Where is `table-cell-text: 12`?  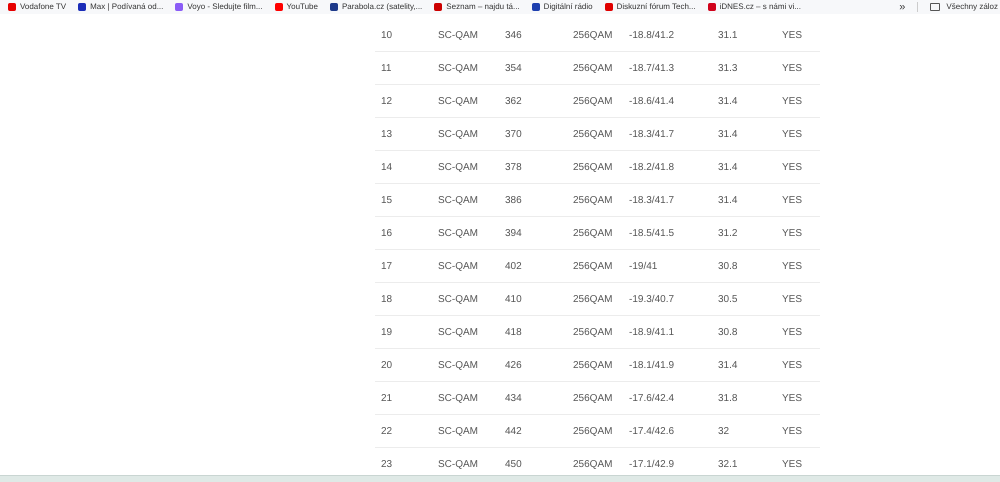 table-cell-text: 12 is located at coordinates (387, 101).